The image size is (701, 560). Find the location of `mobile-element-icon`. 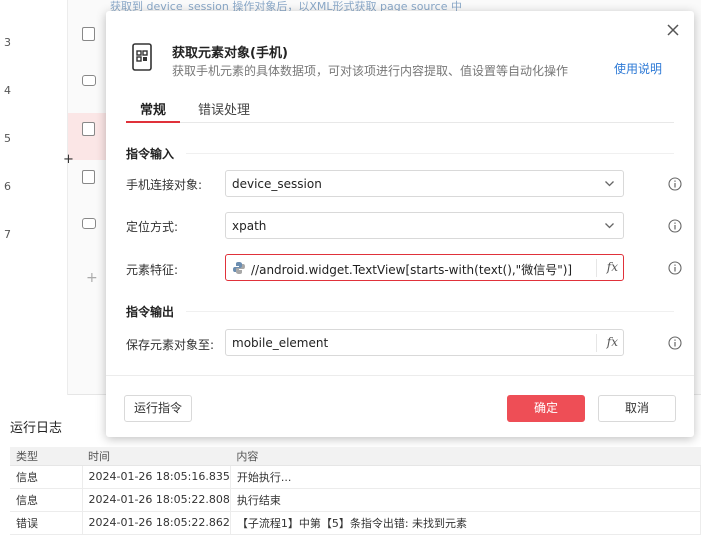

mobile-element-icon is located at coordinates (142, 57).